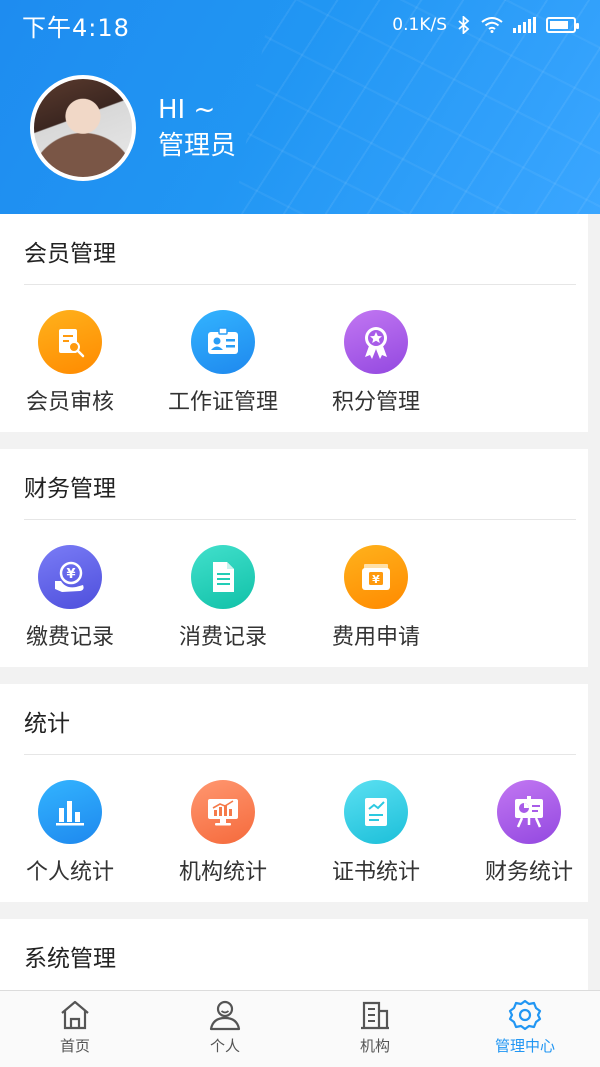 Image resolution: width=600 pixels, height=1067 pixels. I want to click on tab-label: 个人, so click(224, 1046).